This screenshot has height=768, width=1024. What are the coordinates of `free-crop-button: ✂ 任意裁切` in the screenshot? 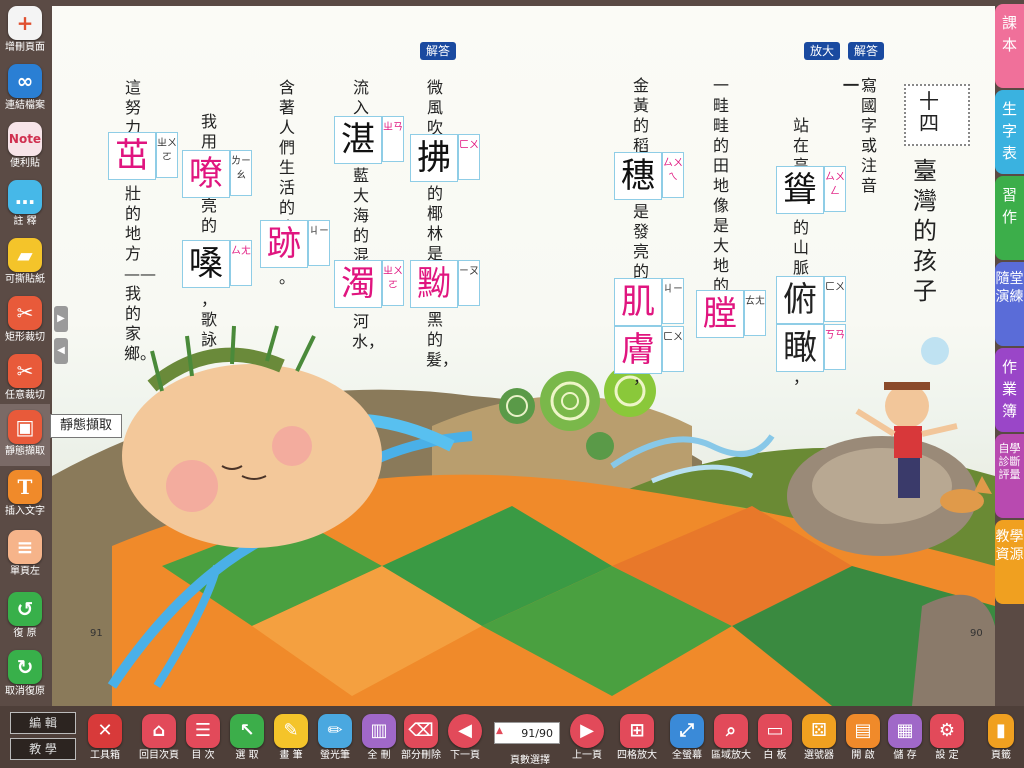 It's located at (25, 379).